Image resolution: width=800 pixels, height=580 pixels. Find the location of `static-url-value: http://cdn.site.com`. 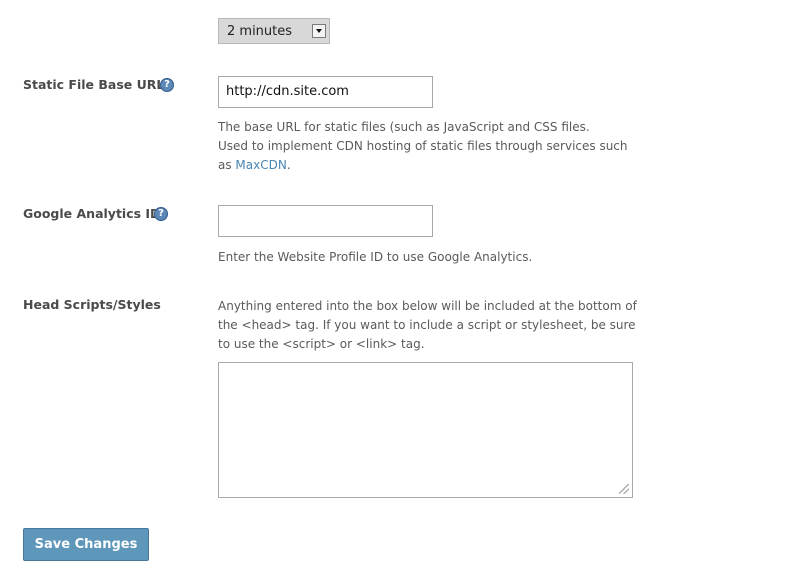

static-url-value: http://cdn.site.com is located at coordinates (287, 91).